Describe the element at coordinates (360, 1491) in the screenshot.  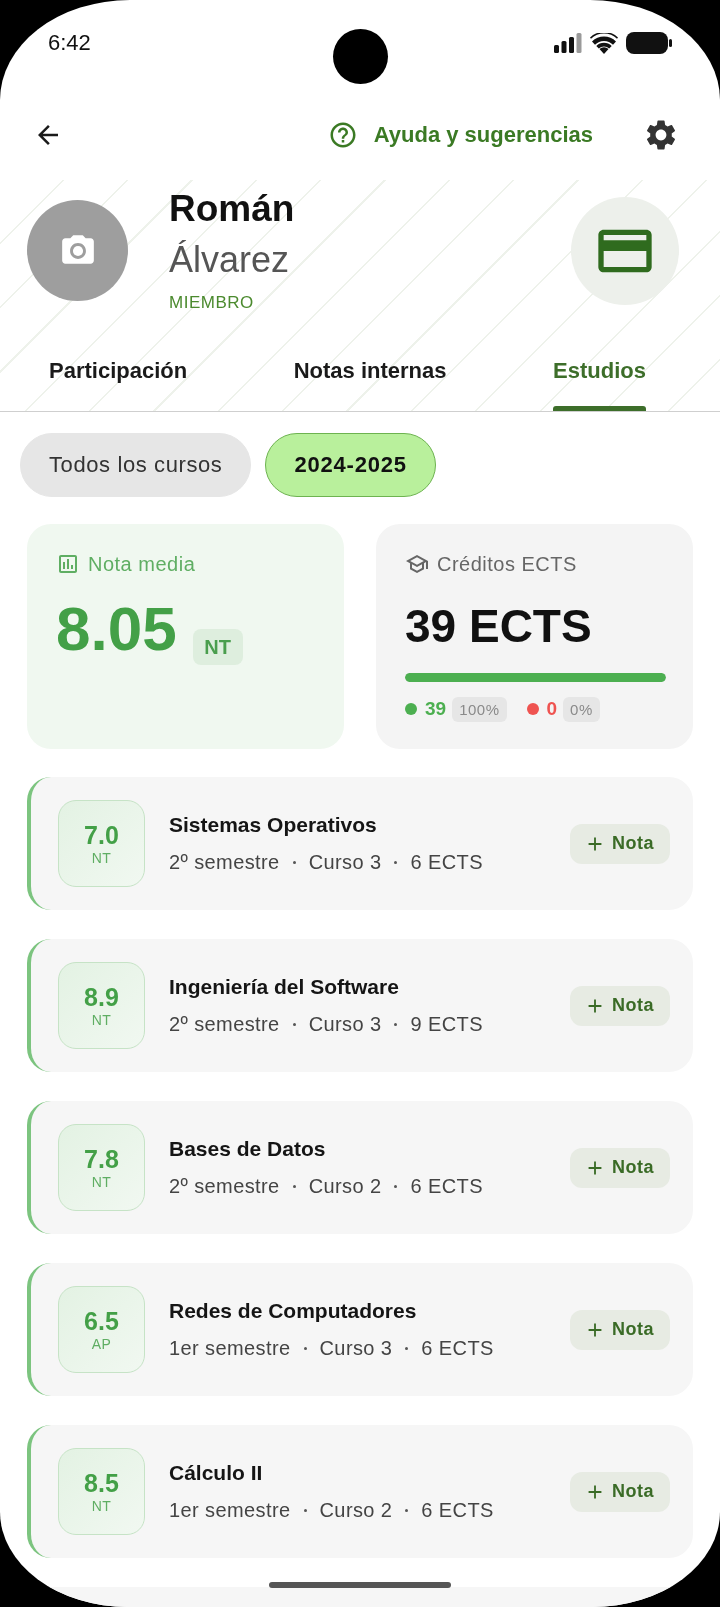
I see `course-card: 8.5 NT Cálculo II 1er semestre Curso 2 6 ECTS Nota` at that location.